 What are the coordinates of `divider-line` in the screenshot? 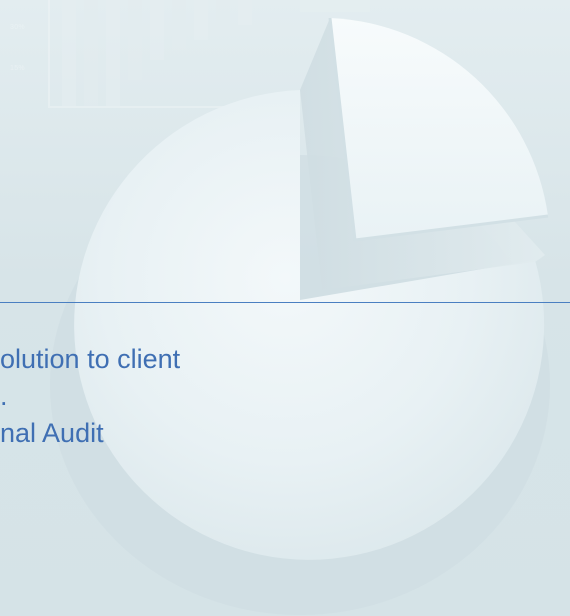 It's located at (285, 302).